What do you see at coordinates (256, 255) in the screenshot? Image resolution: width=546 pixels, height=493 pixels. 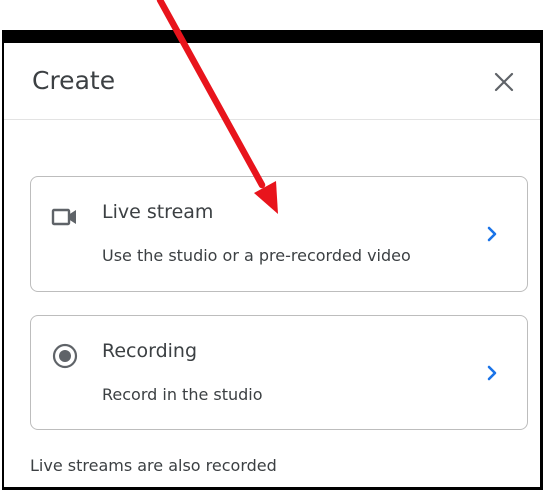 I see `live-stream-description: Use the studio or a pre-recorded video` at bounding box center [256, 255].